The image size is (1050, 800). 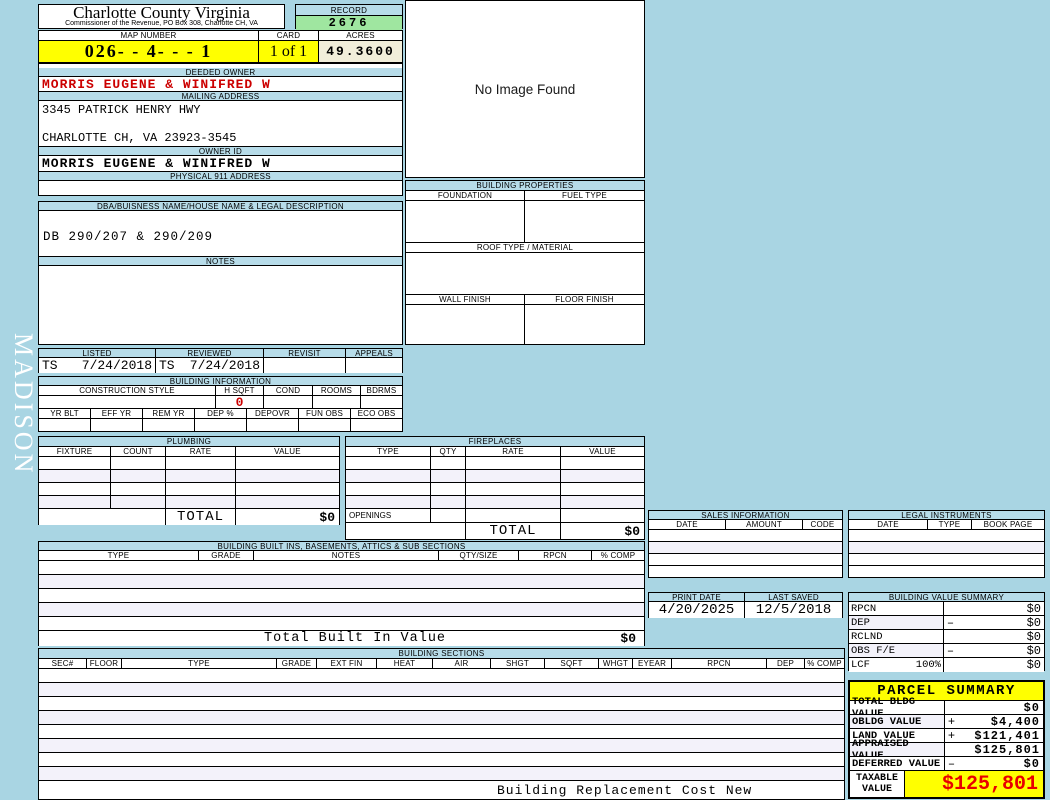 I want to click on parcel-row-taxable: TAXABLE VALUE $125,801, so click(x=946, y=784).